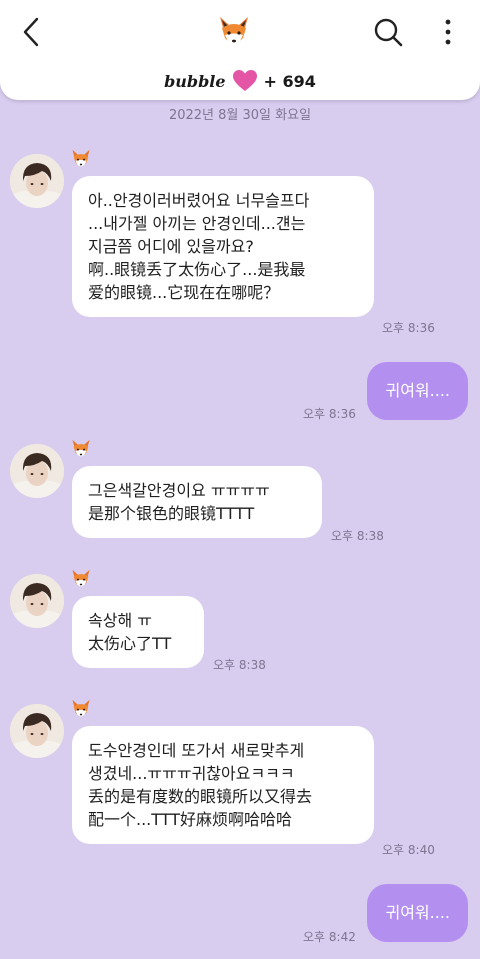  What do you see at coordinates (197, 223) in the screenshot?
I see `message-line: ...내가젤 아끼는 안경인데...걘는` at bounding box center [197, 223].